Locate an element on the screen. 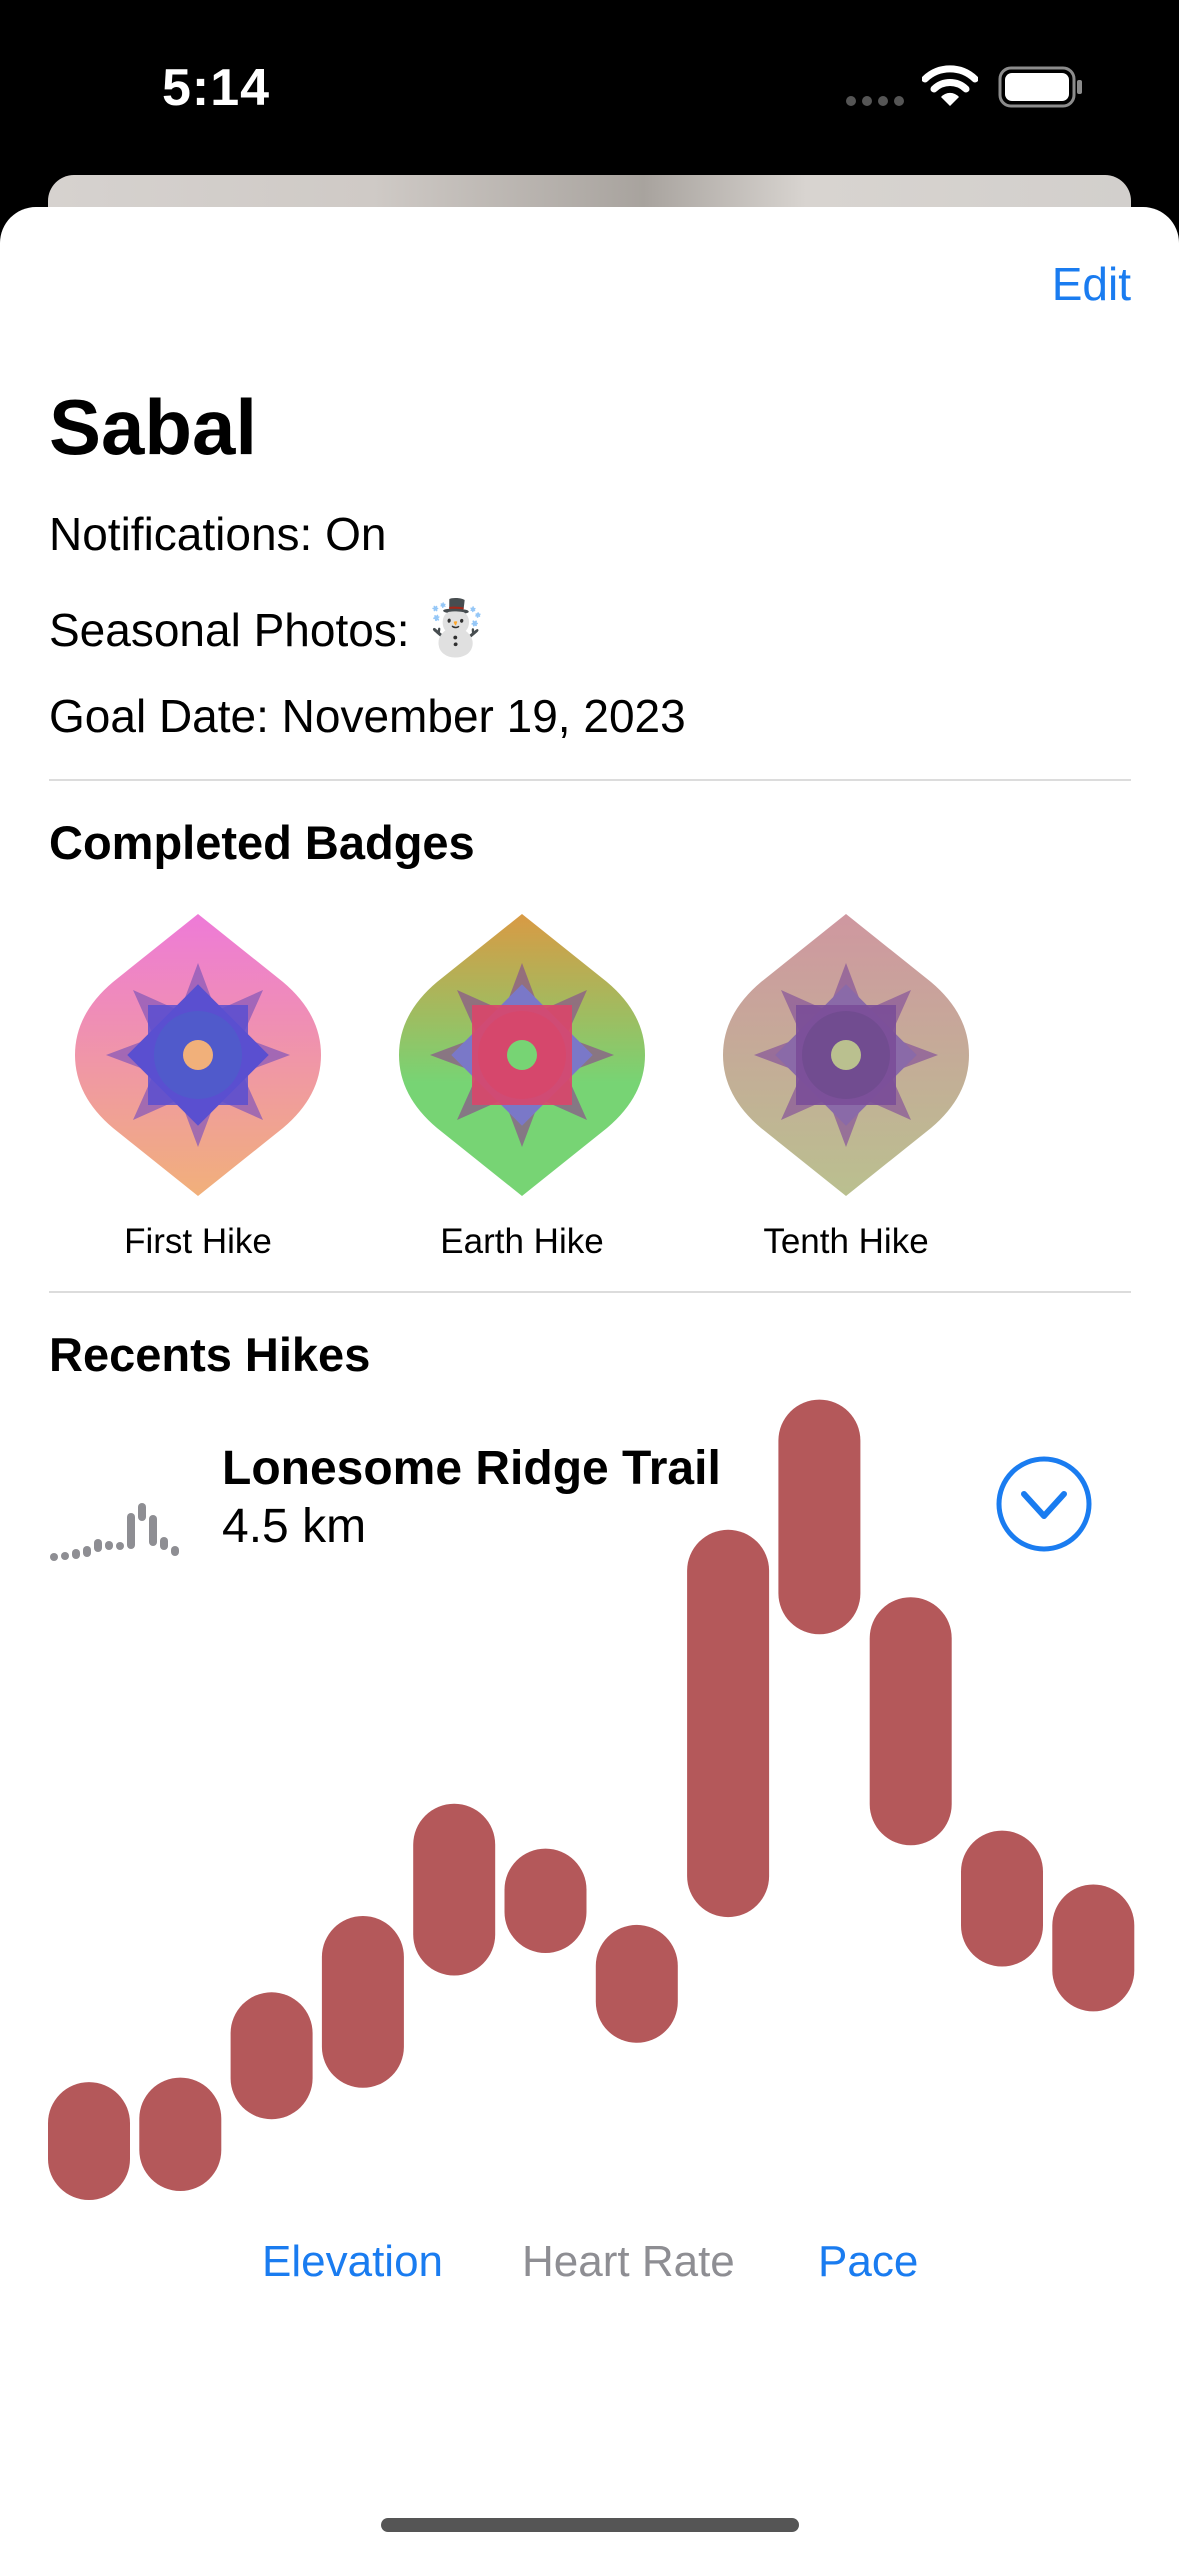 The width and height of the screenshot is (1179, 2556). tab-elevation: Elevation is located at coordinates (352, 2262).